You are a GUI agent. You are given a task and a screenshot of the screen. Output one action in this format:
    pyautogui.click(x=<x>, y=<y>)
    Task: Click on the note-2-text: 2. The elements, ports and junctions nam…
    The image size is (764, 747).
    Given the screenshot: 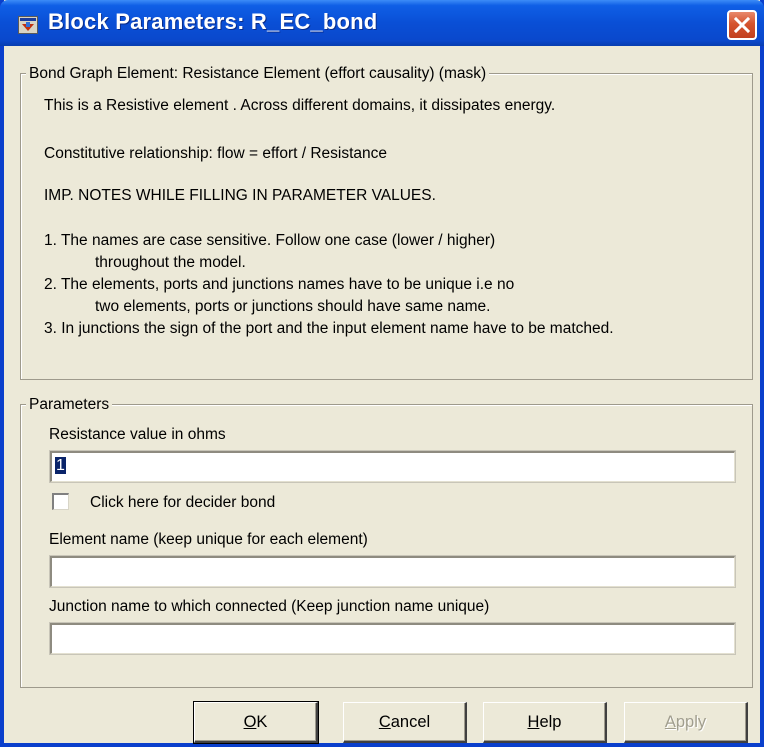 What is the action you would take?
    pyautogui.click(x=279, y=284)
    